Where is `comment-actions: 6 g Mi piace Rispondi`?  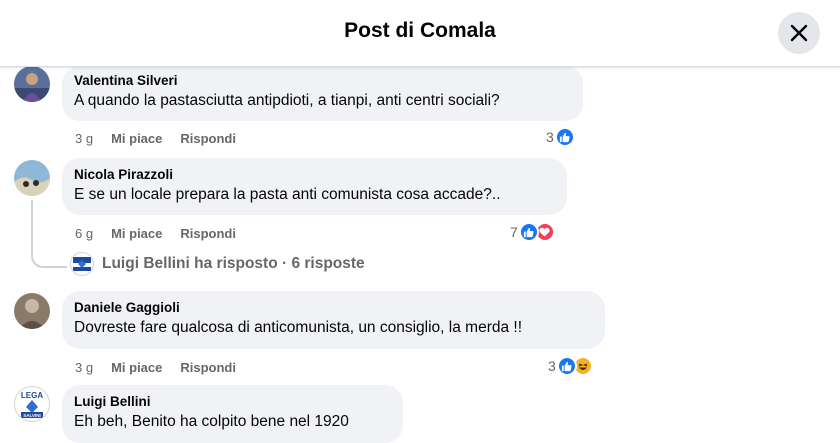 comment-actions: 6 g Mi piace Rispondi is located at coordinates (155, 233).